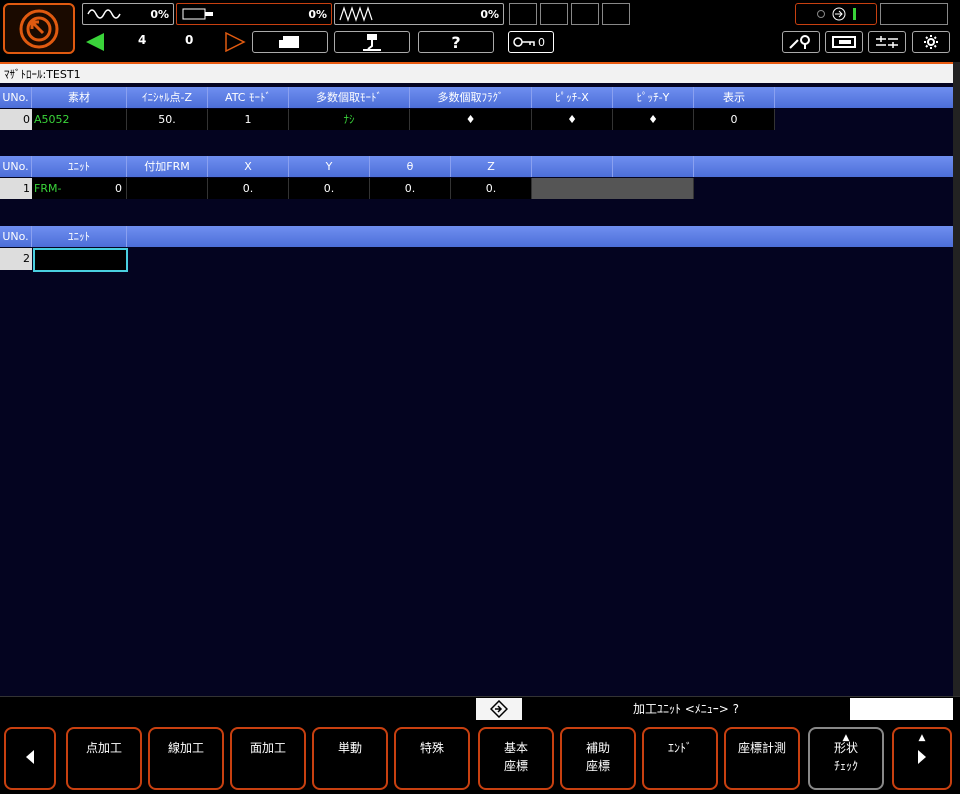 This screenshot has height=794, width=960. Describe the element at coordinates (186, 758) in the screenshot. I see `fkey-line-machining: 線加工` at that location.